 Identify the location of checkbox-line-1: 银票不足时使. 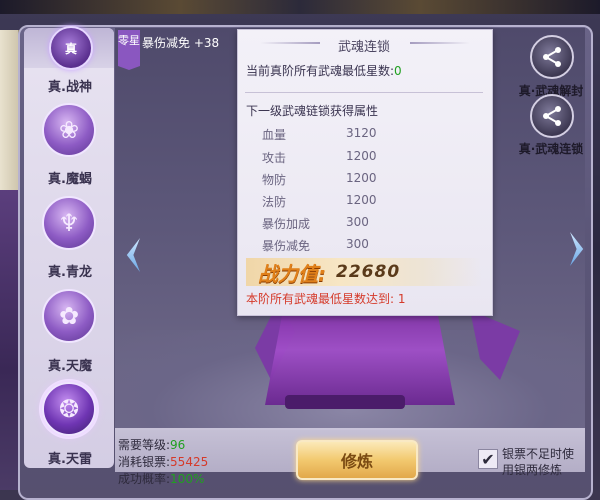
(538, 454).